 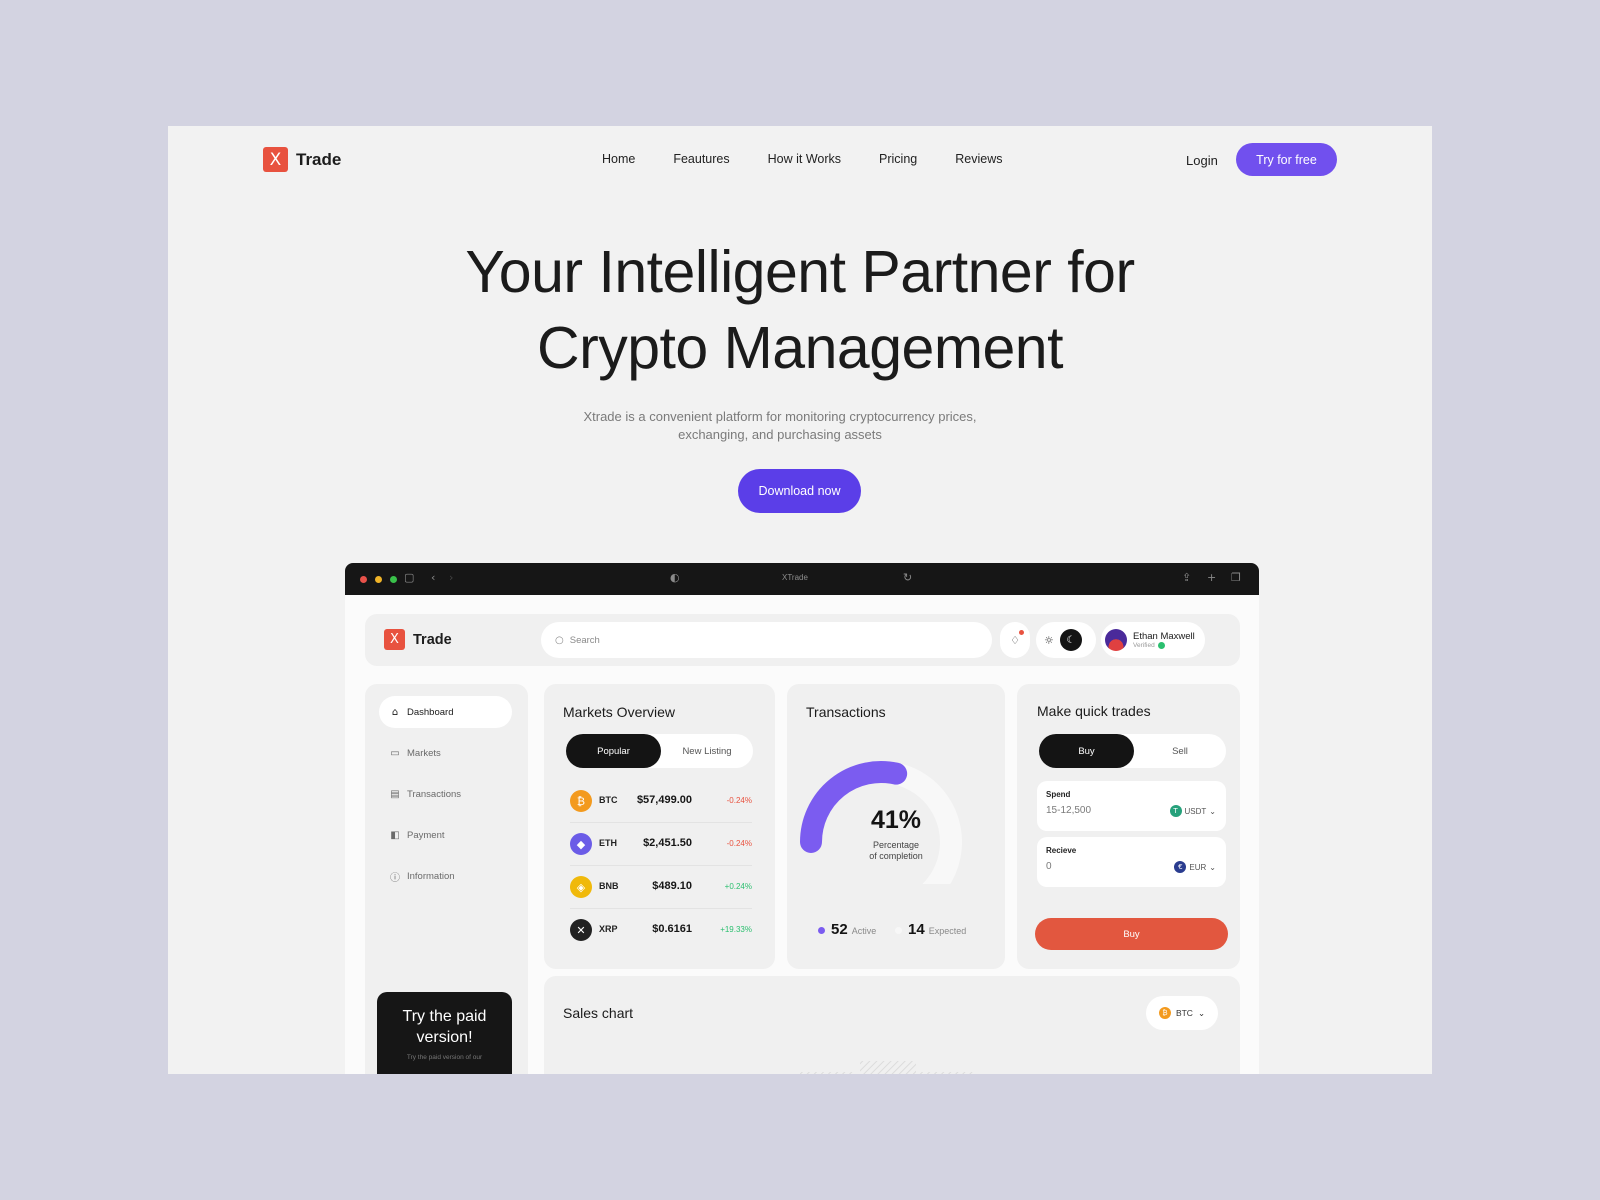 I want to click on user-status: Verified, so click(x=1164, y=645).